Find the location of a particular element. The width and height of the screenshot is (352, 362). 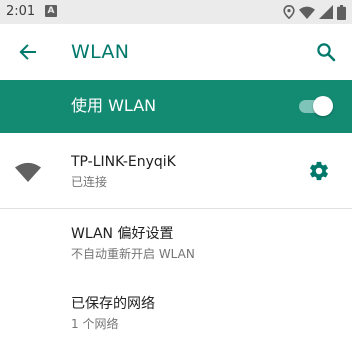

preferences-subtitle: 不自动重新开启 WLAN is located at coordinates (133, 254).